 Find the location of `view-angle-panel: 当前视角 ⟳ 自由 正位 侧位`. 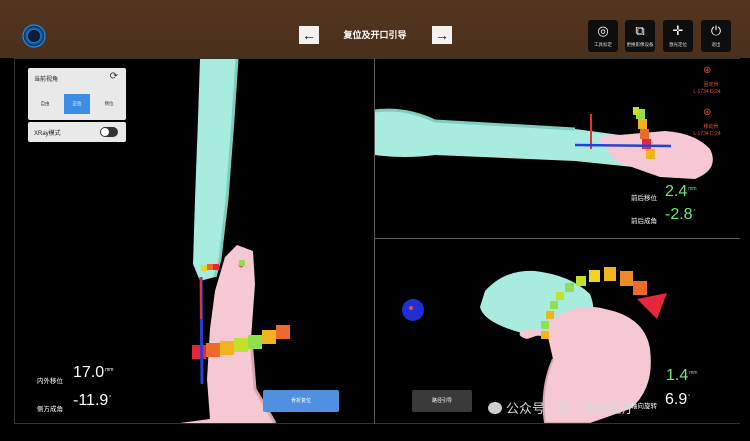

view-angle-panel: 当前视角 ⟳ 自由 正位 侧位 is located at coordinates (77, 94).